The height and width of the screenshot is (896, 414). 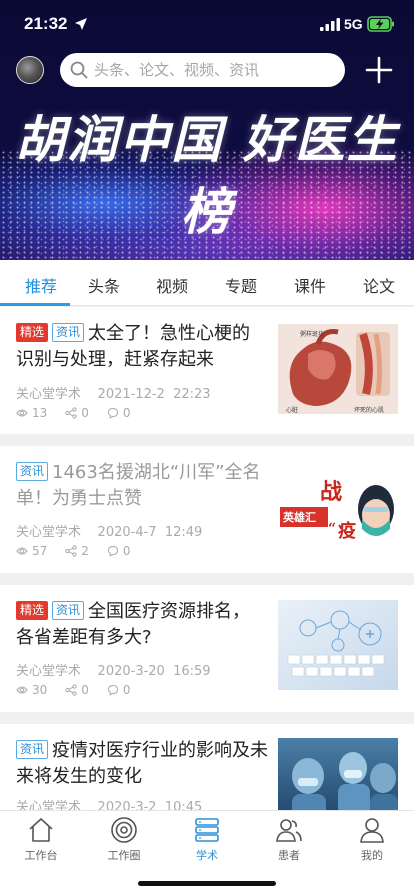 I want to click on article-date: 2020-4-7, so click(x=127, y=532).